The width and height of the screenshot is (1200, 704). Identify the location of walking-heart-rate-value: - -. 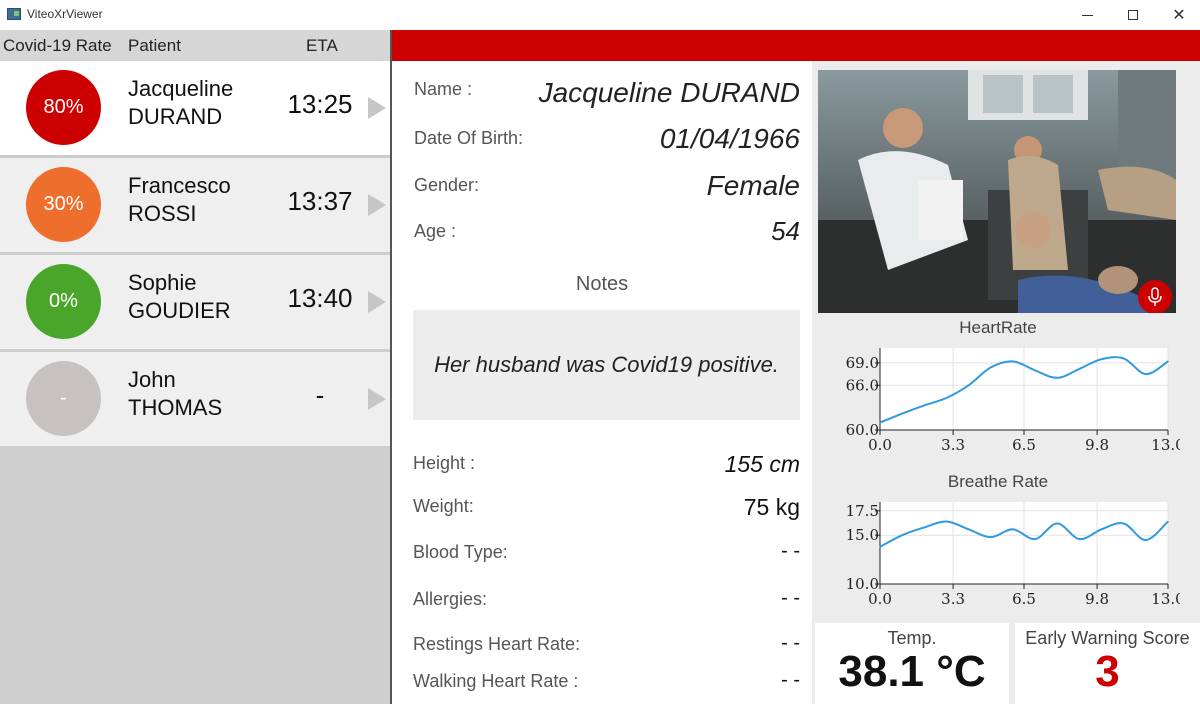
(790, 680).